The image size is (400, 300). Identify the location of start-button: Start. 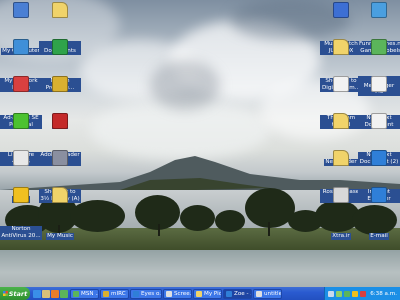
(15, 293).